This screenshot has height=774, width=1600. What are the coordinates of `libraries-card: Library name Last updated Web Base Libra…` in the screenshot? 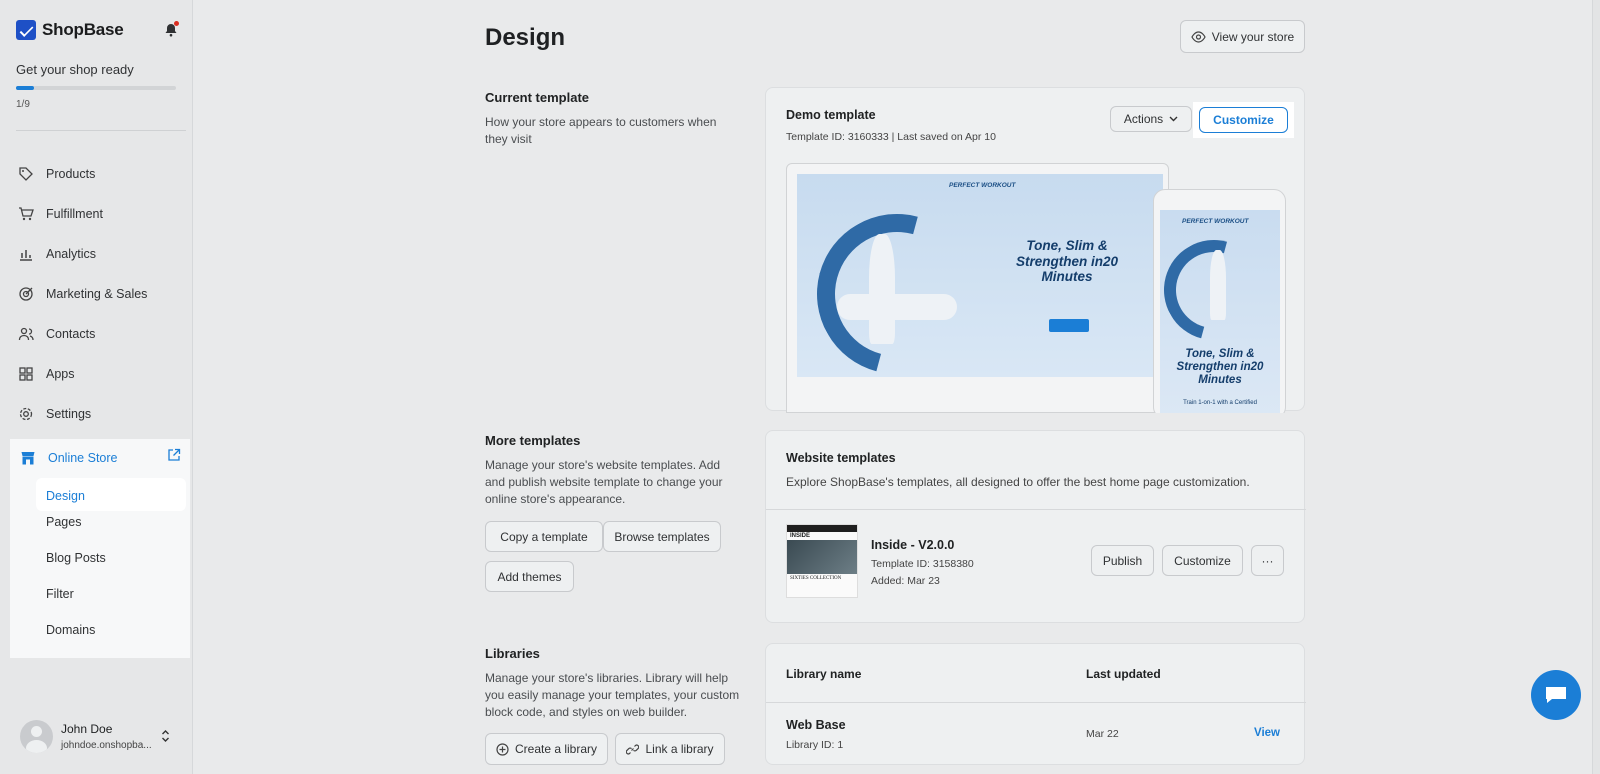 It's located at (1035, 704).